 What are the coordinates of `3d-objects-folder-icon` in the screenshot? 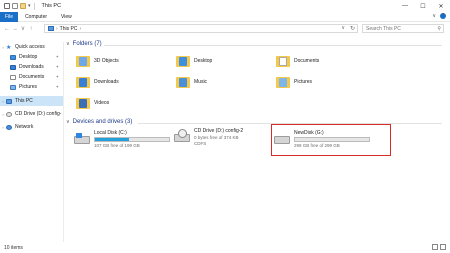 It's located at (83, 61).